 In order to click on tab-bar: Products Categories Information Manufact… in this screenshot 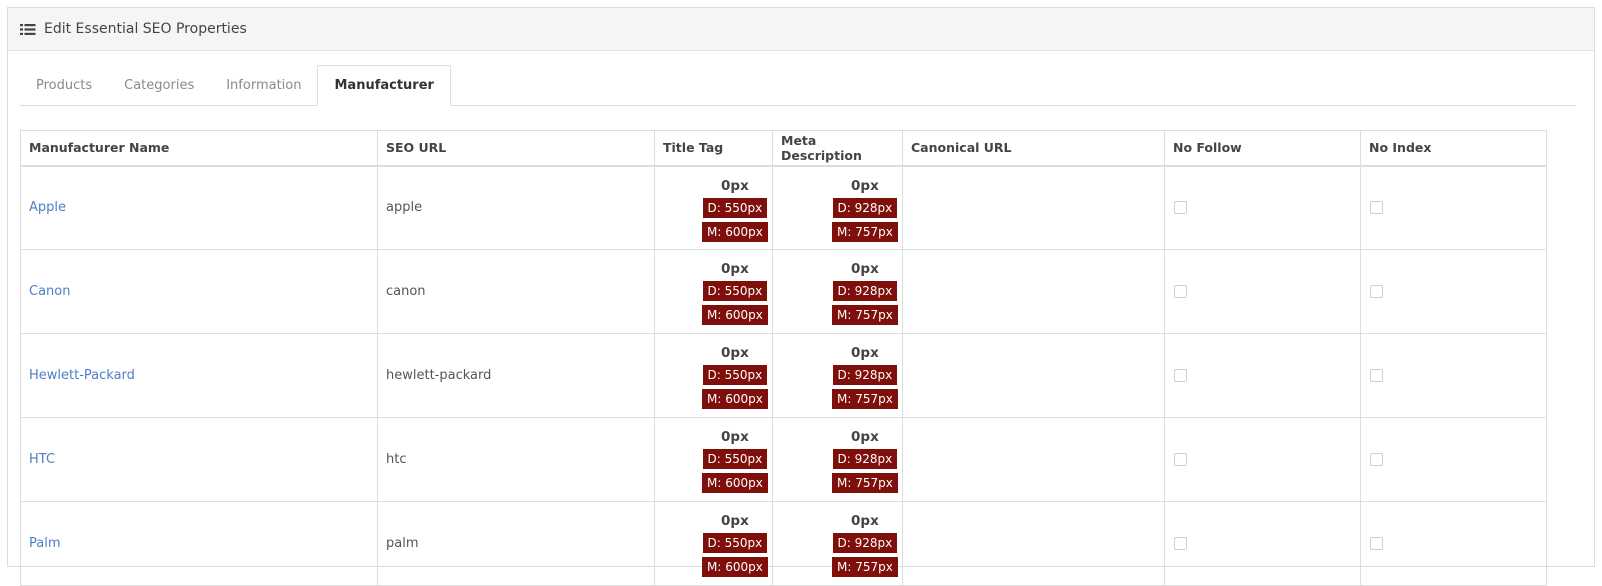, I will do `click(798, 85)`.